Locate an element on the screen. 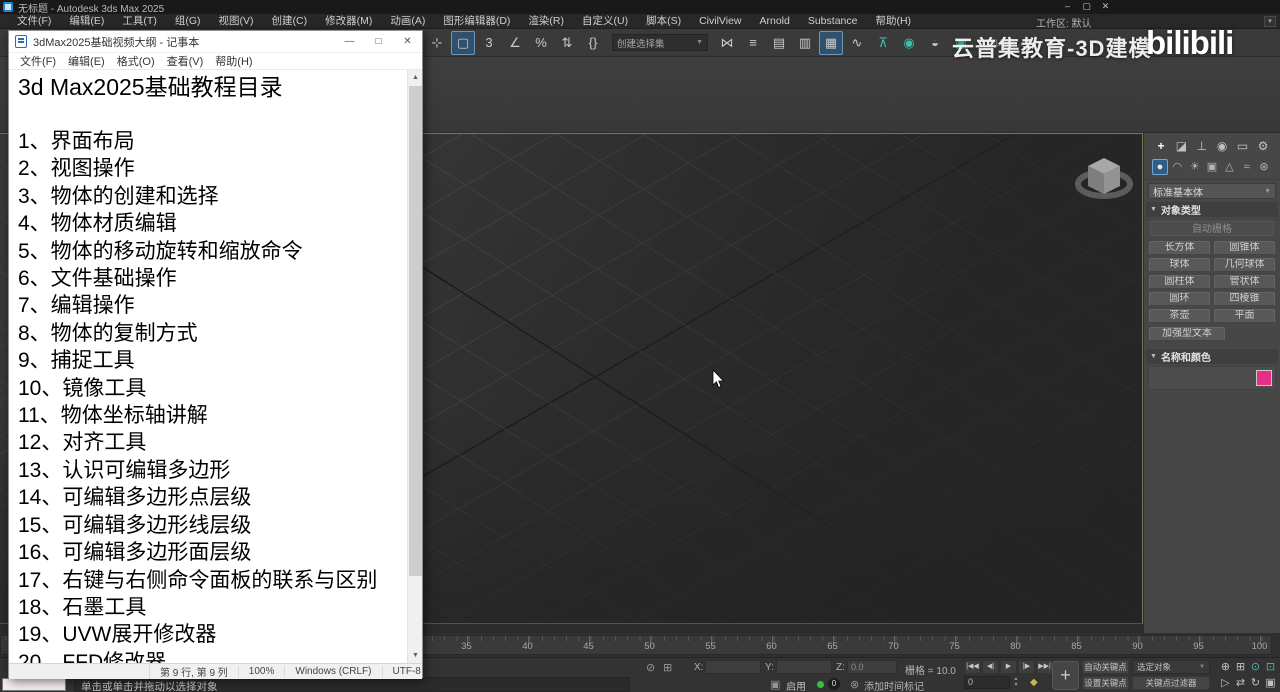 The image size is (1280, 692). notepad-scrollbar: ▲ ▼ is located at coordinates (414, 366).